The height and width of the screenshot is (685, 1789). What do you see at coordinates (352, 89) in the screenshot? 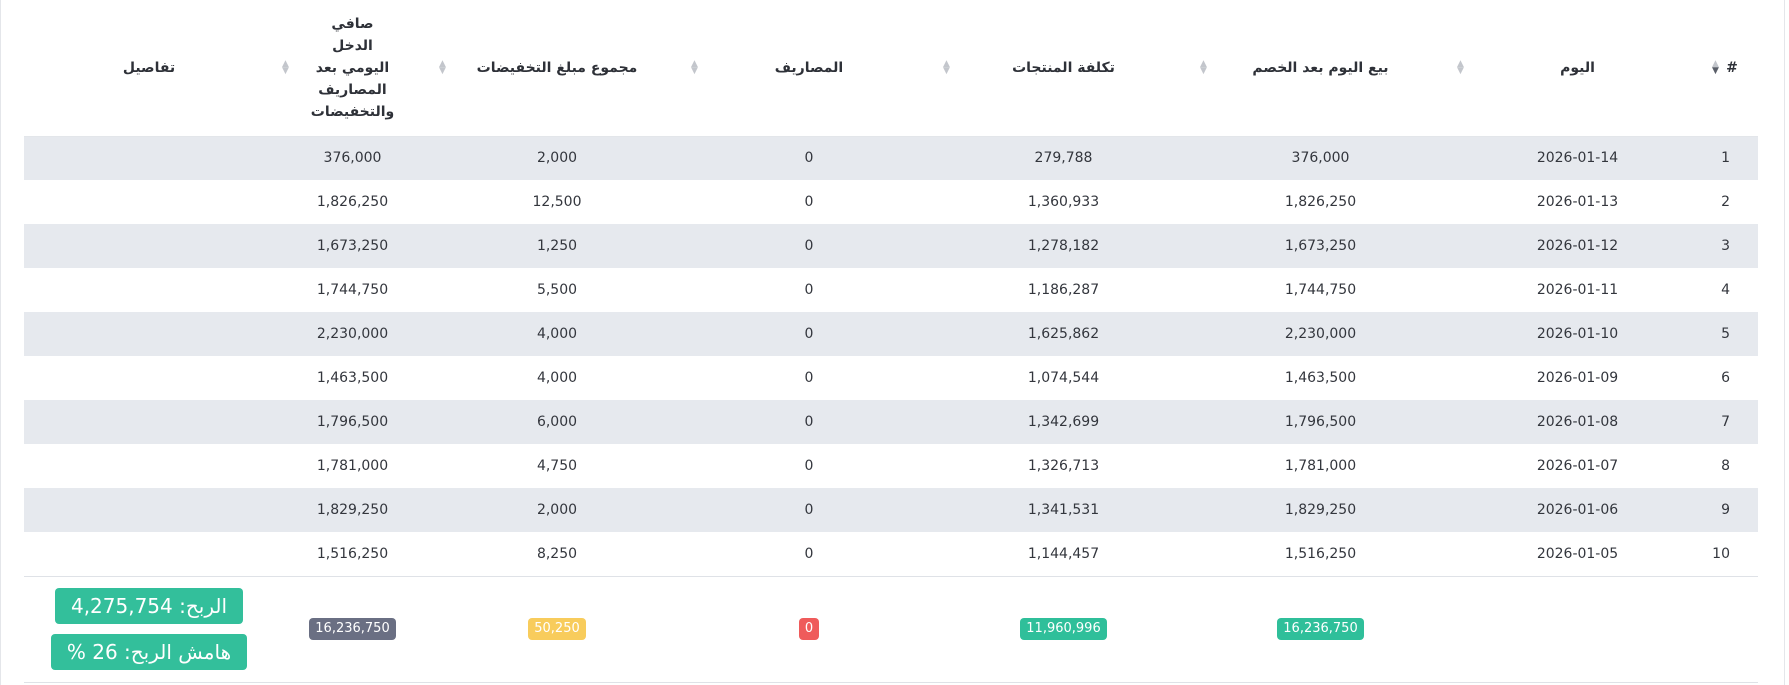
I see `header-net-line: المصاريف` at bounding box center [352, 89].